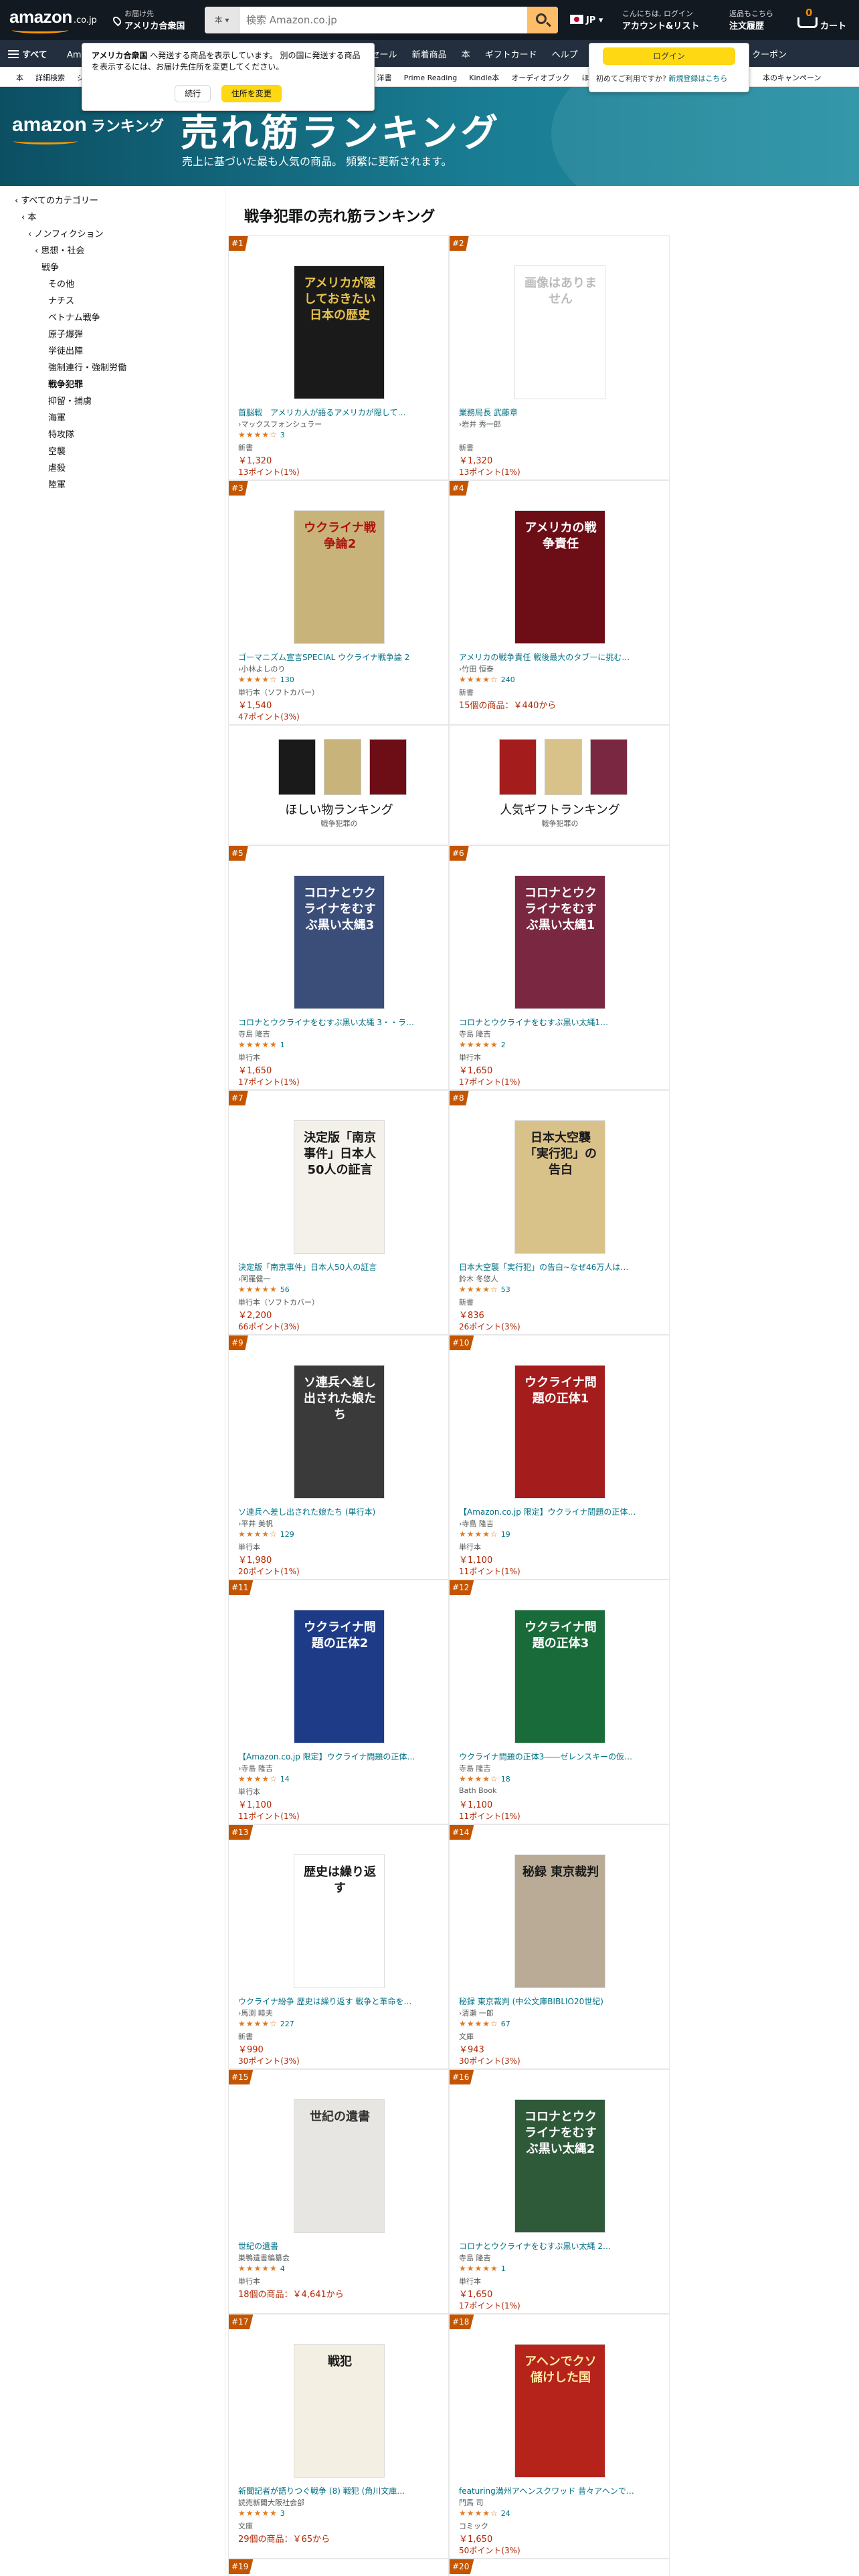 This screenshot has height=2576, width=859. What do you see at coordinates (340, 1187) in the screenshot?
I see `product-image: 決定版「南京事件」日本人50人の証言` at bounding box center [340, 1187].